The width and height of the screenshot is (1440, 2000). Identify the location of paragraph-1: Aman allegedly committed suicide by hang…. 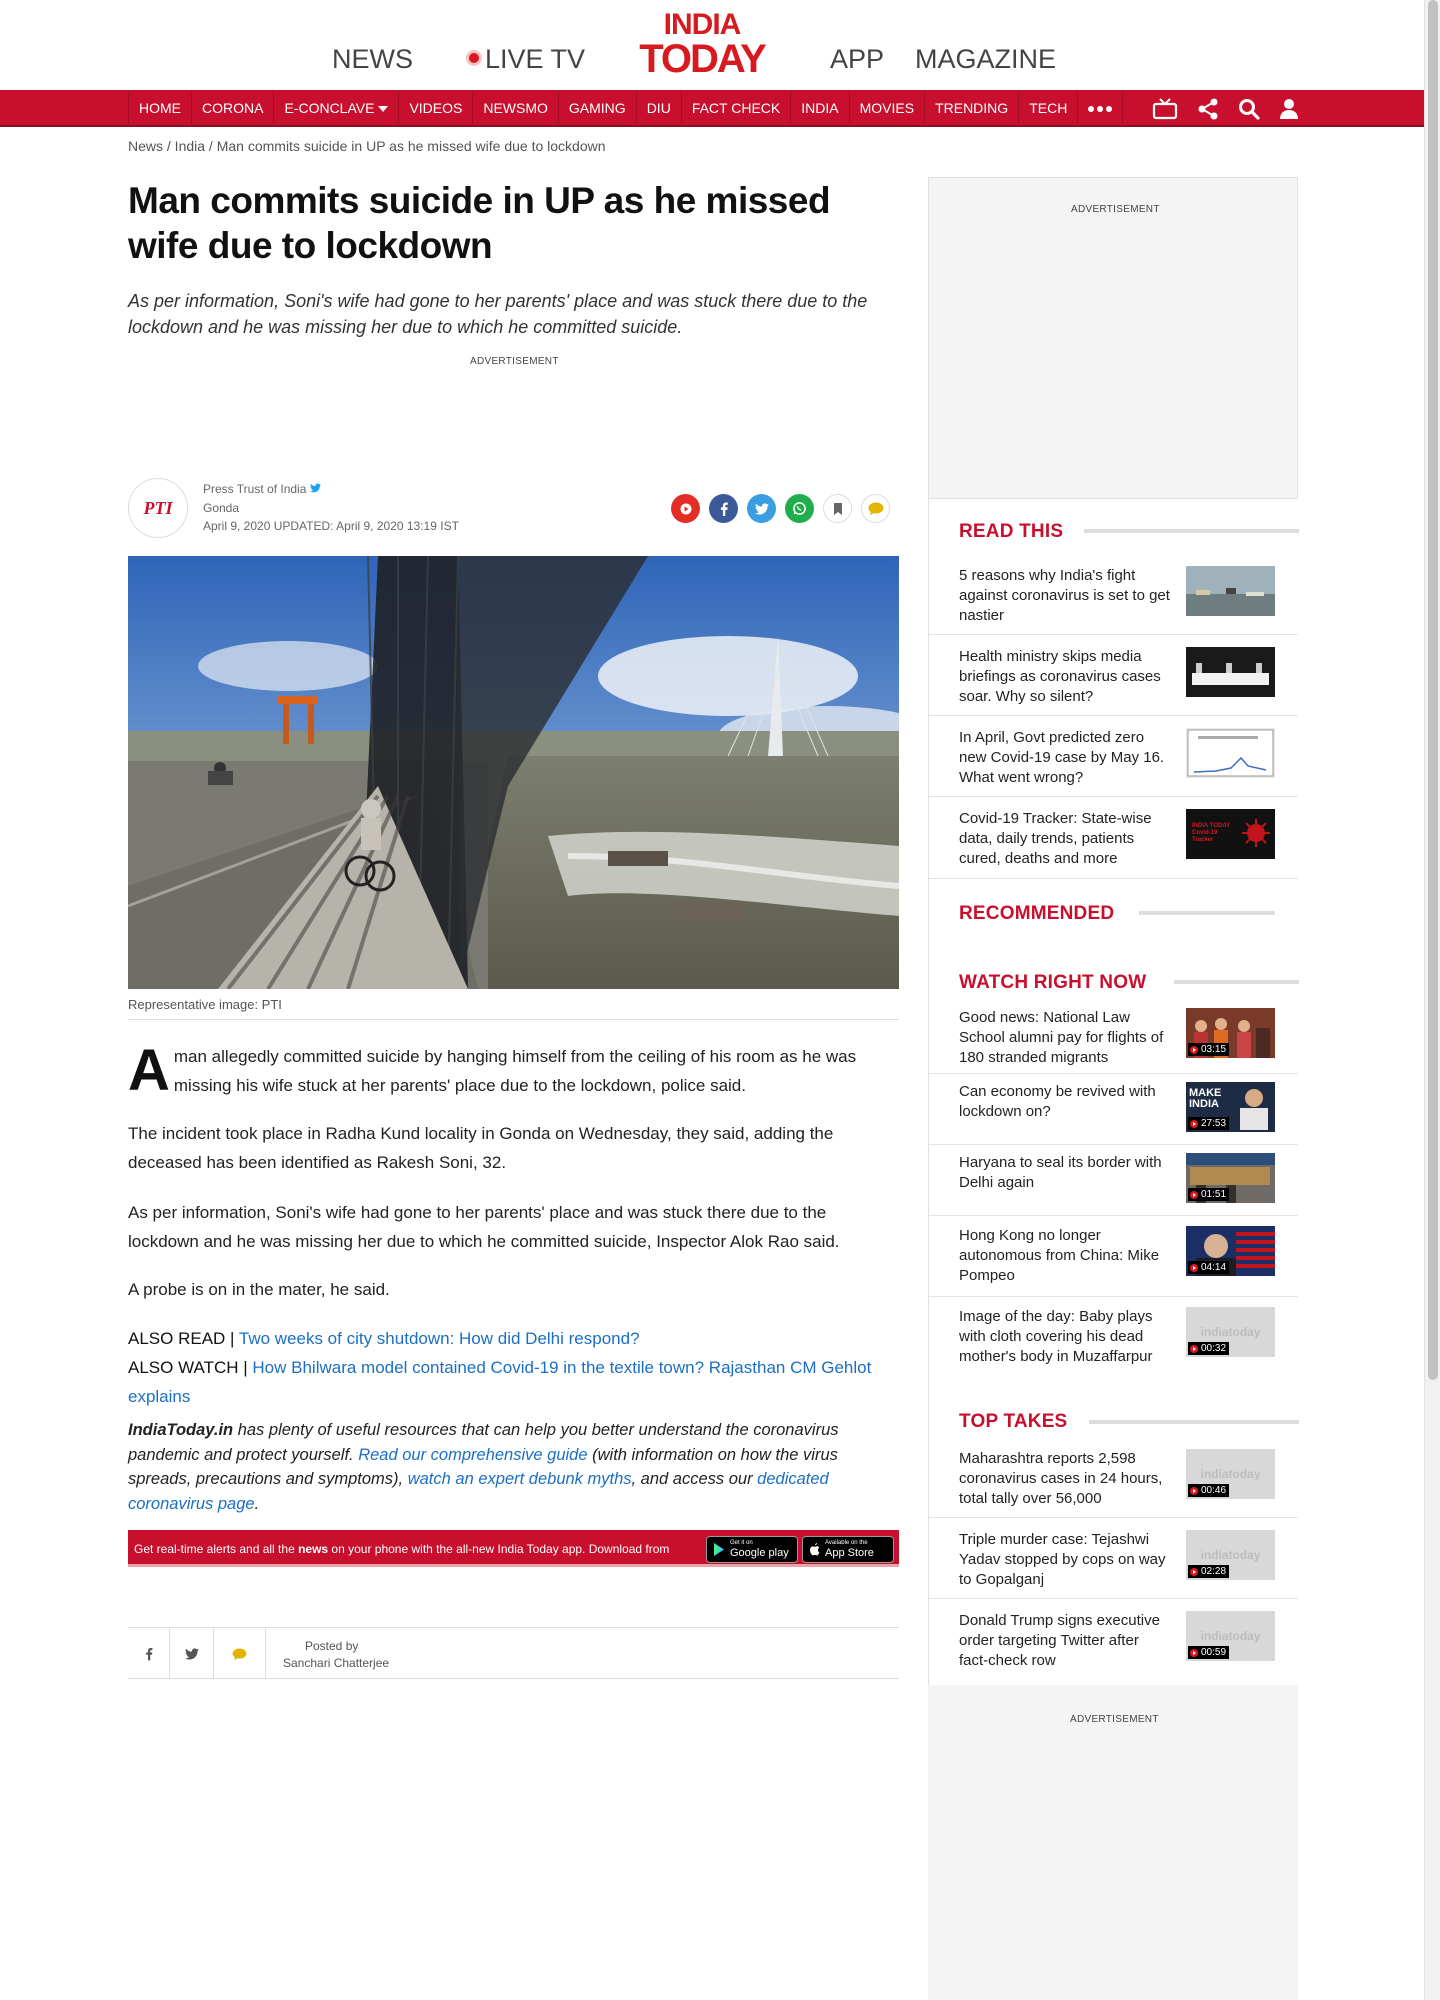
(513, 1071).